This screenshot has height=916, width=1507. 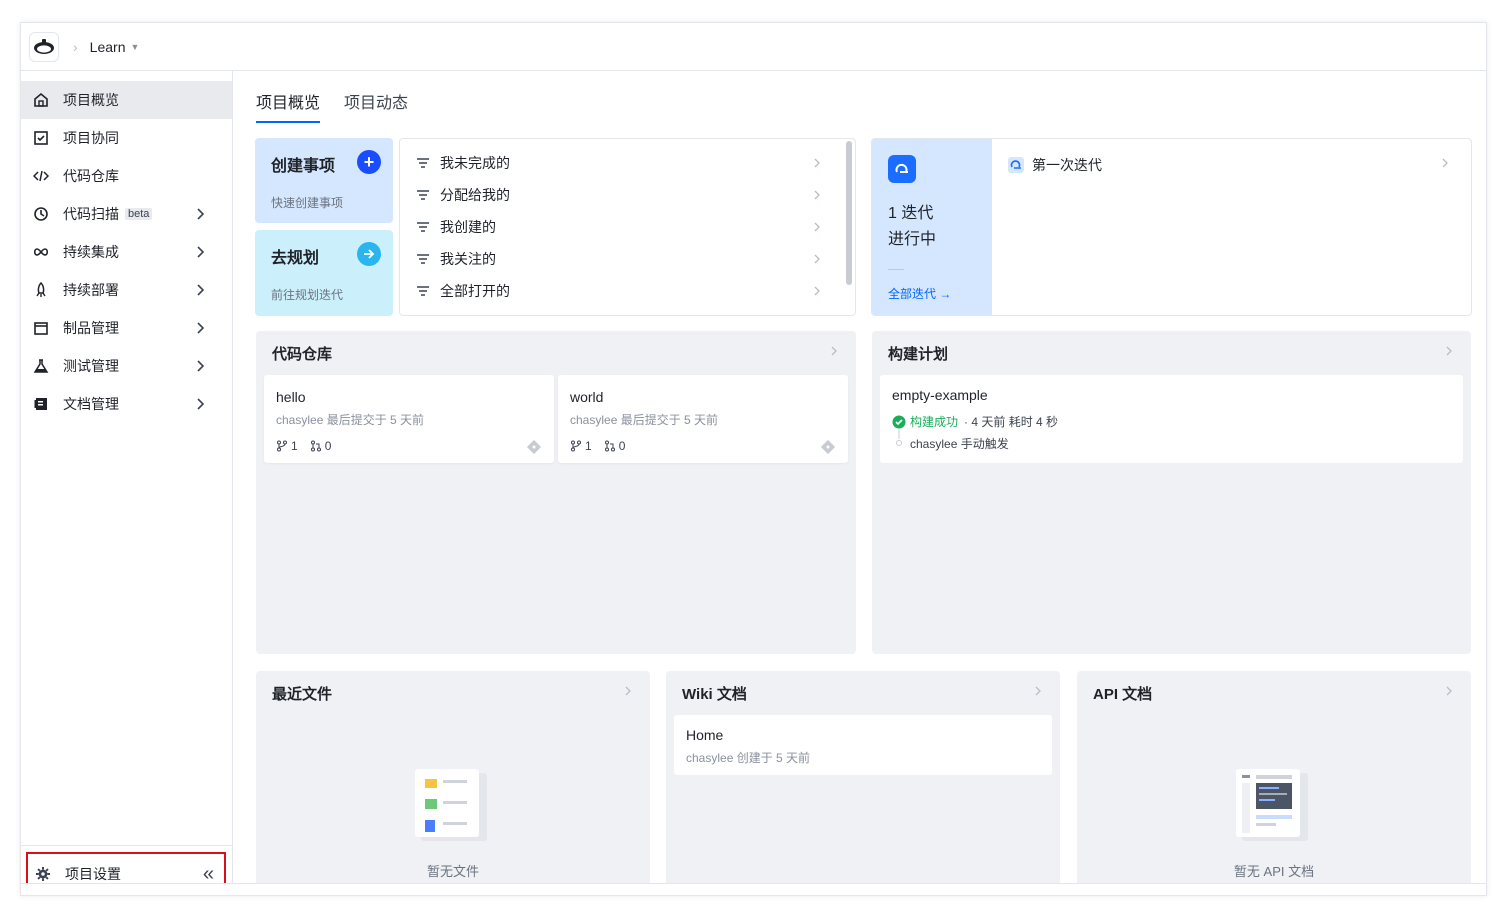 I want to click on sidebar-item-label: 代码扫描, so click(x=91, y=214).